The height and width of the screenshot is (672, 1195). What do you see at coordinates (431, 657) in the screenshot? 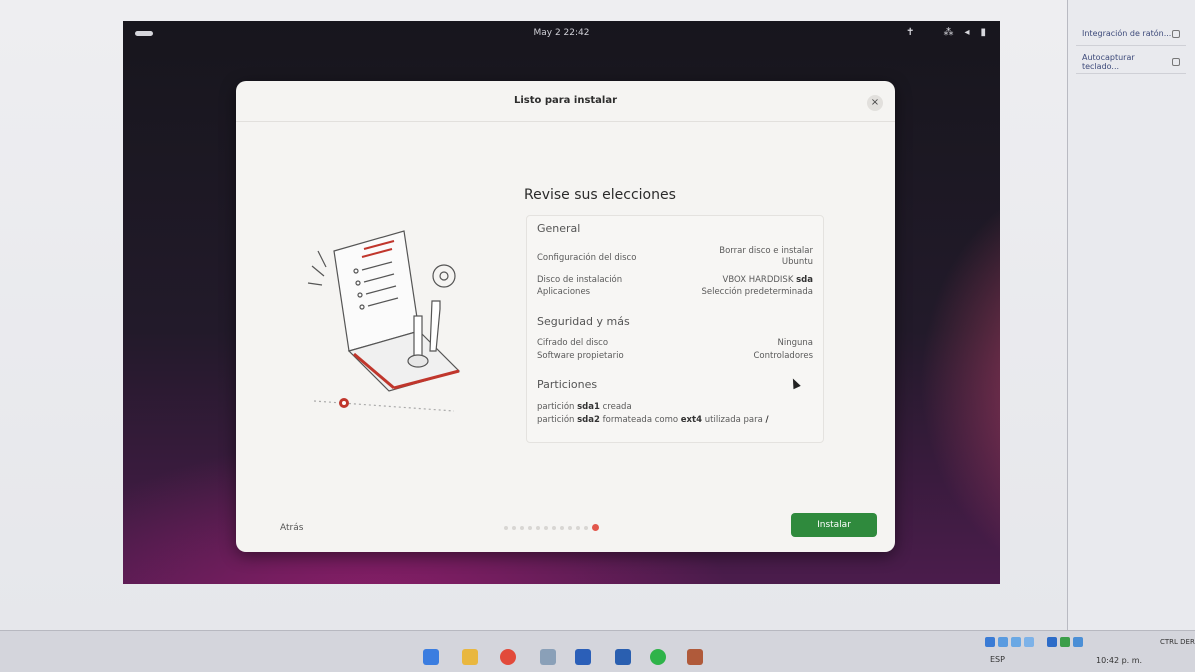
I see `windows-start-icon` at bounding box center [431, 657].